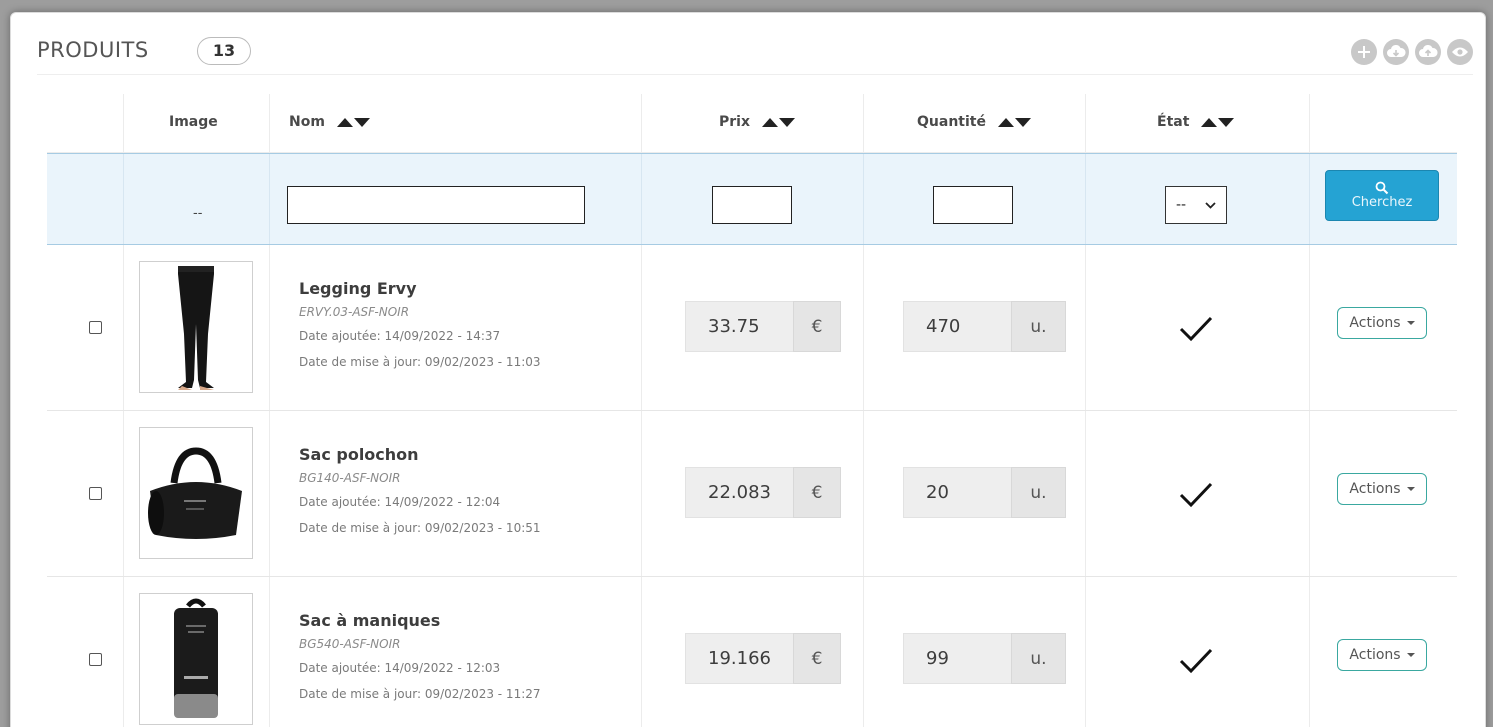  What do you see at coordinates (354, 312) in the screenshot?
I see `product-reference: ERVY.03-ASF-NOIR` at bounding box center [354, 312].